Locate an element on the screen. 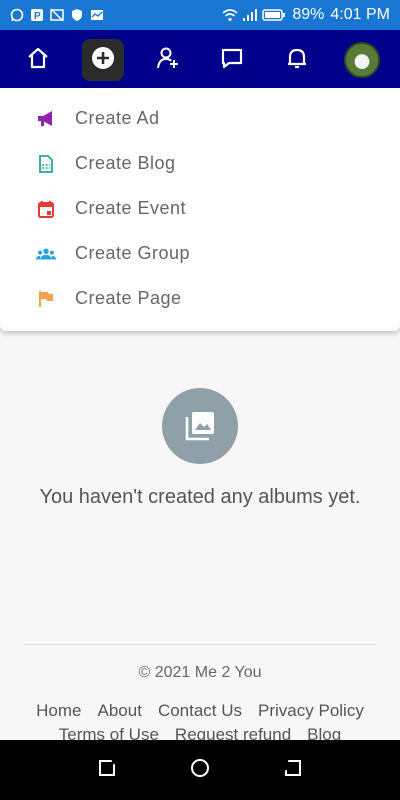 The height and width of the screenshot is (800, 400). notifications-button is located at coordinates (297, 60).